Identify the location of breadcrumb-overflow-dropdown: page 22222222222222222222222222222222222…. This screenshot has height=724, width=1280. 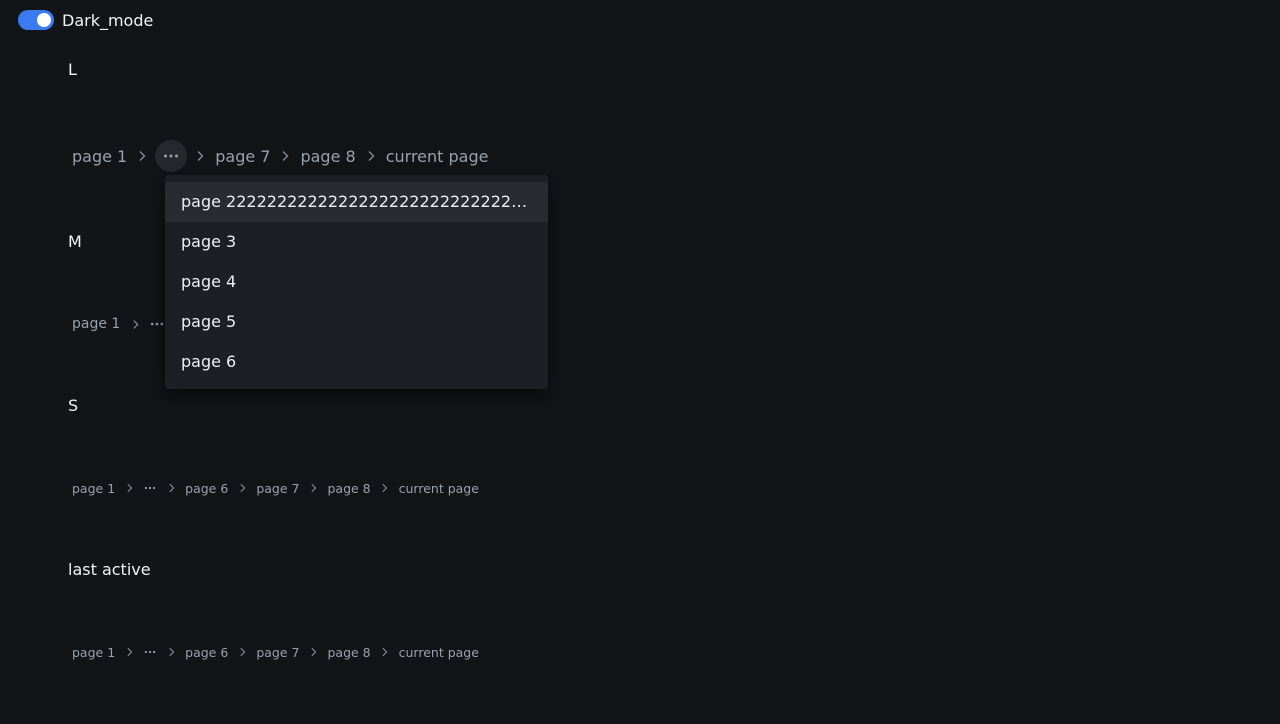
(356, 282).